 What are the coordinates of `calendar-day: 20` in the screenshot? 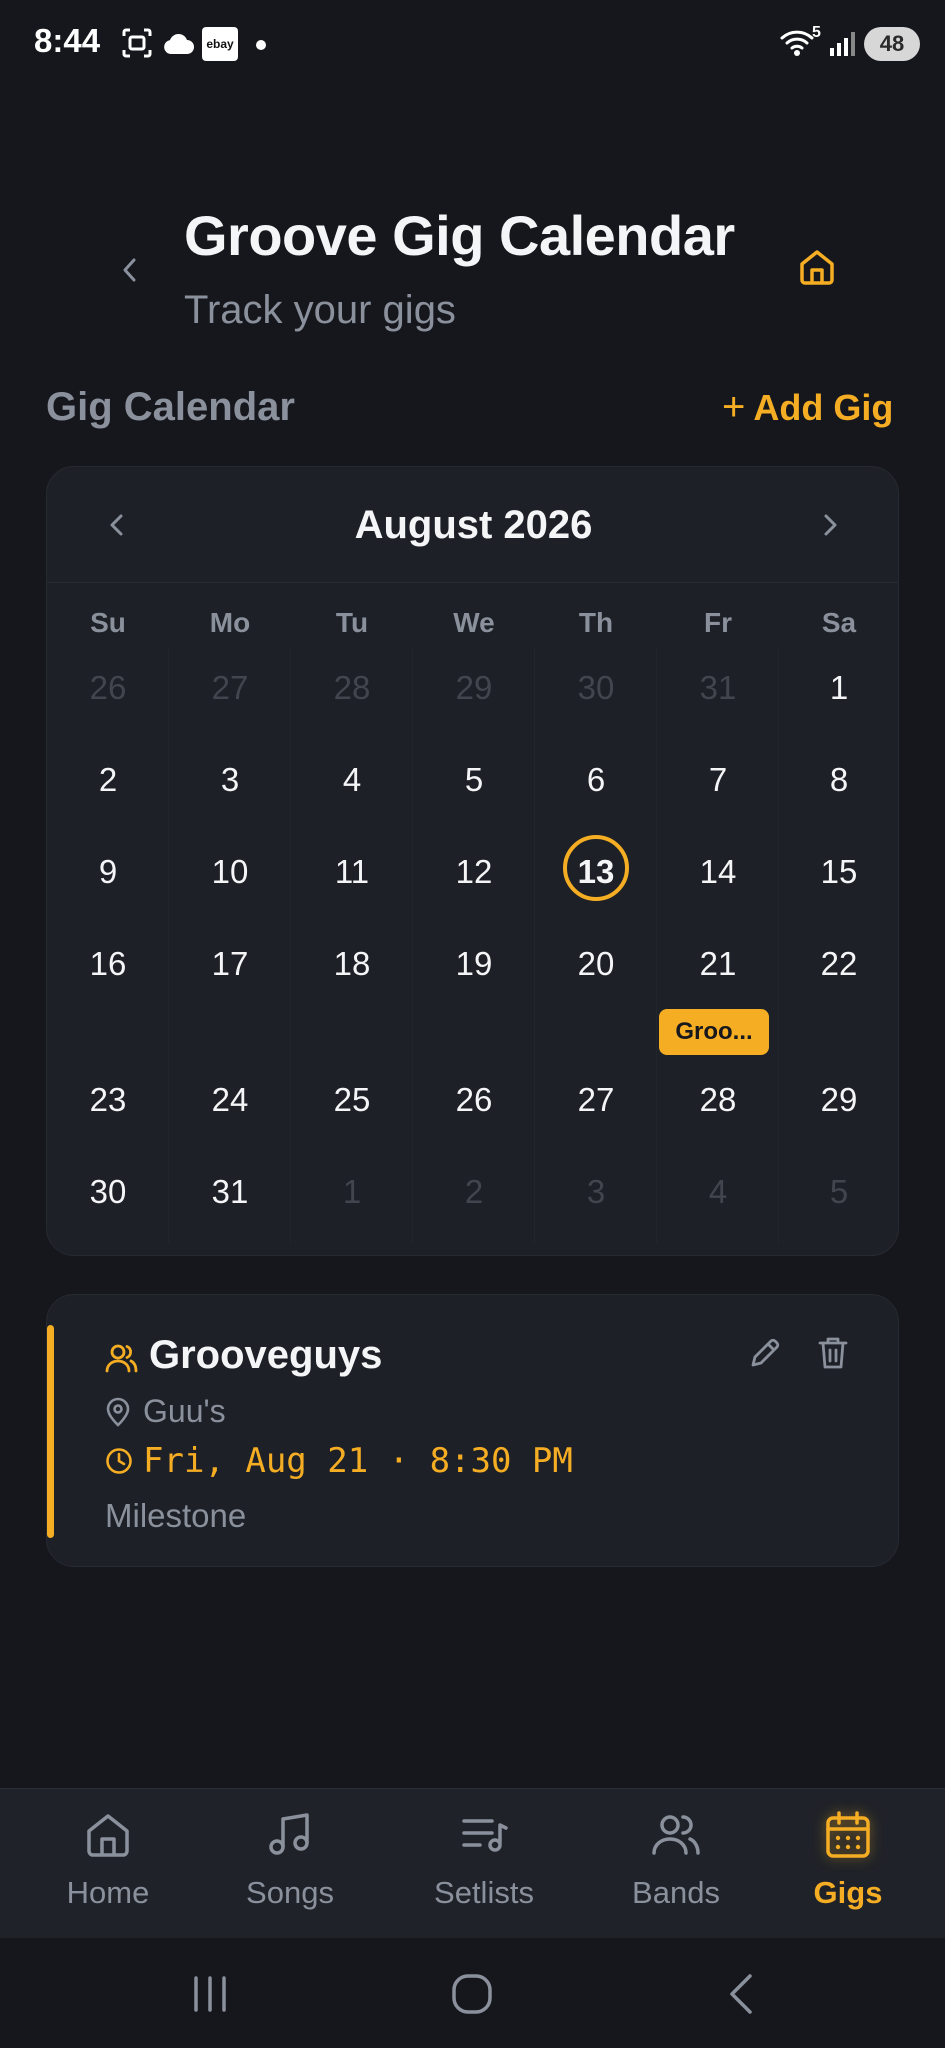 It's located at (596, 991).